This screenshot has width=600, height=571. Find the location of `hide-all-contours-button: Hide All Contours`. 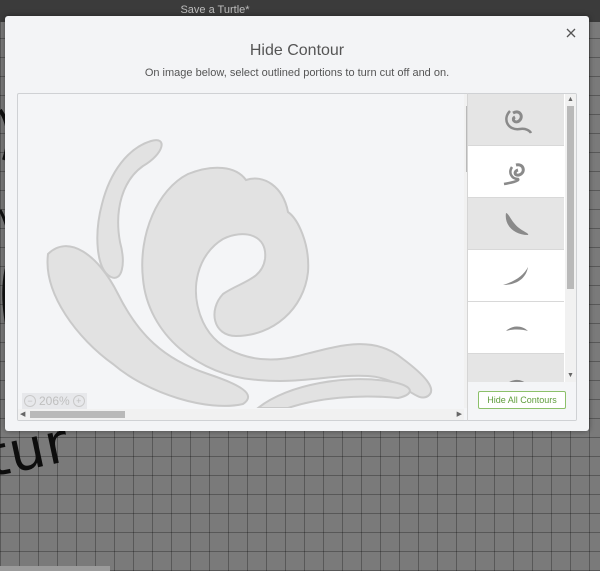

hide-all-contours-button: Hide All Contours is located at coordinates (522, 400).